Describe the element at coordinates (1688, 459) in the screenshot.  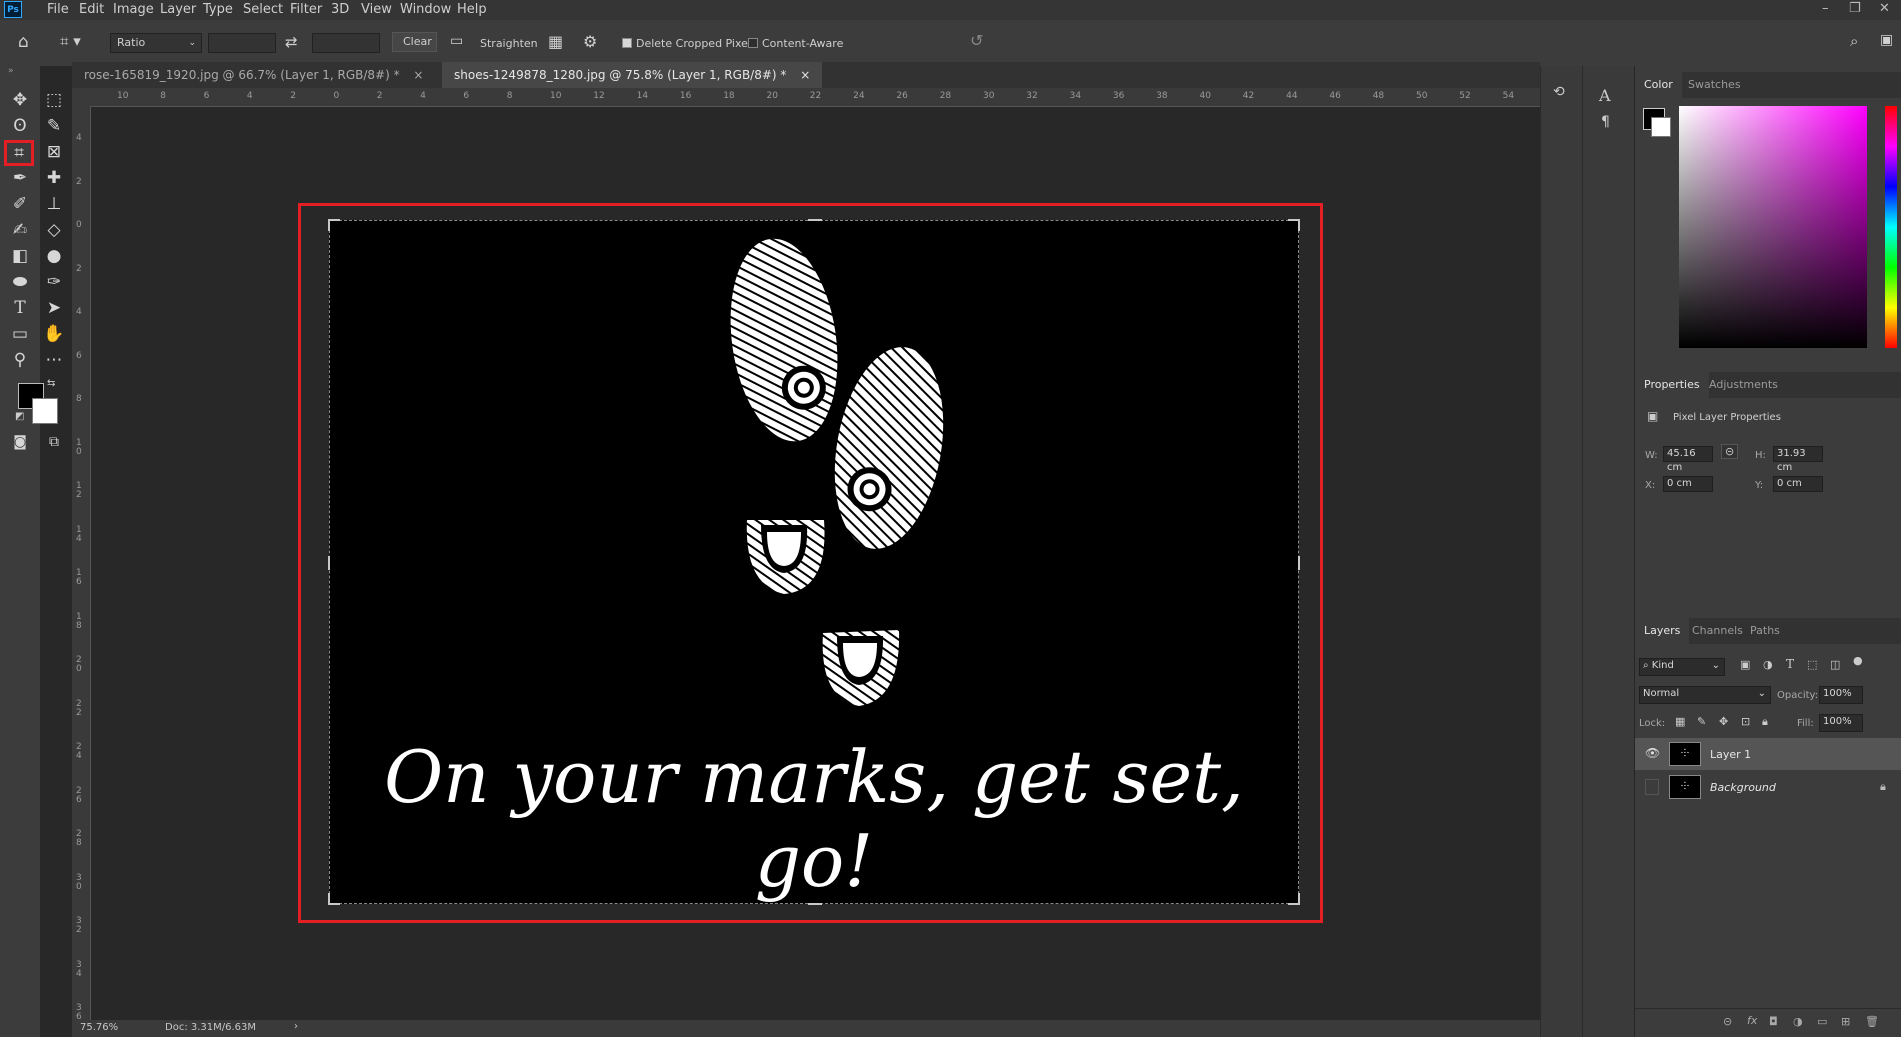
I see `width-field: 45.16 cm` at that location.